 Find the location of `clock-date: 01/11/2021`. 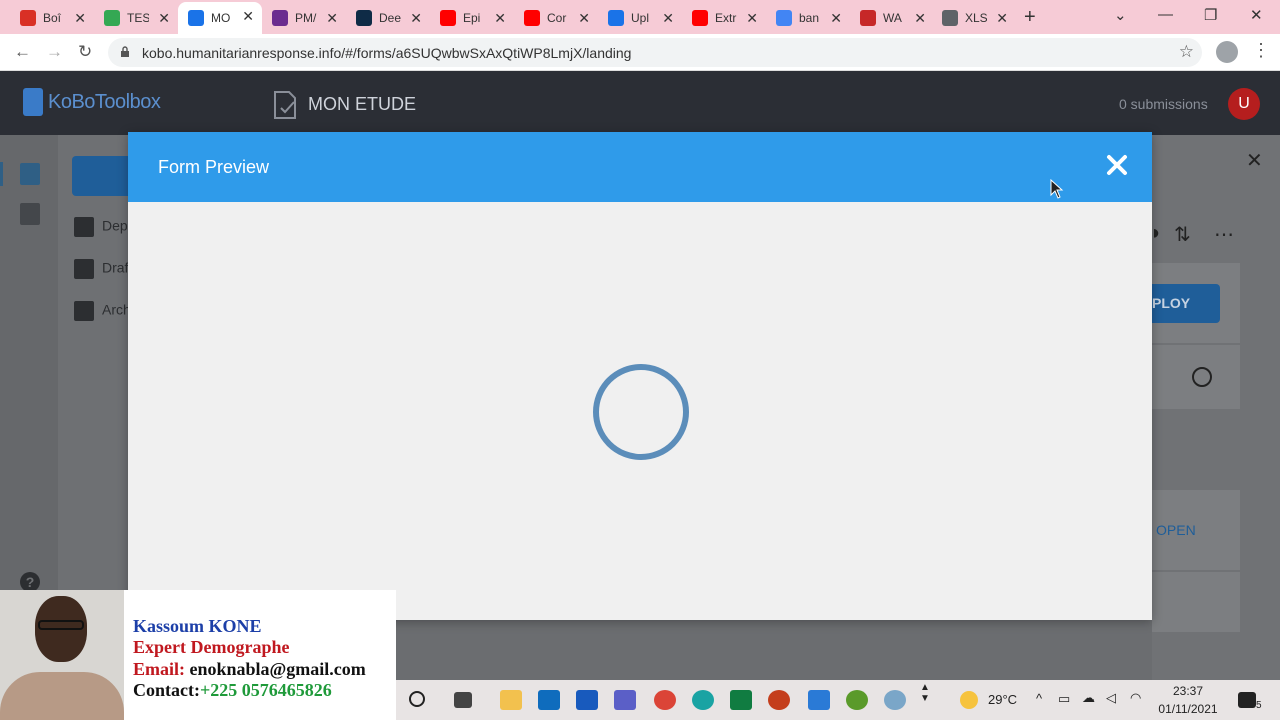

clock-date: 01/11/2021 is located at coordinates (1188, 709).